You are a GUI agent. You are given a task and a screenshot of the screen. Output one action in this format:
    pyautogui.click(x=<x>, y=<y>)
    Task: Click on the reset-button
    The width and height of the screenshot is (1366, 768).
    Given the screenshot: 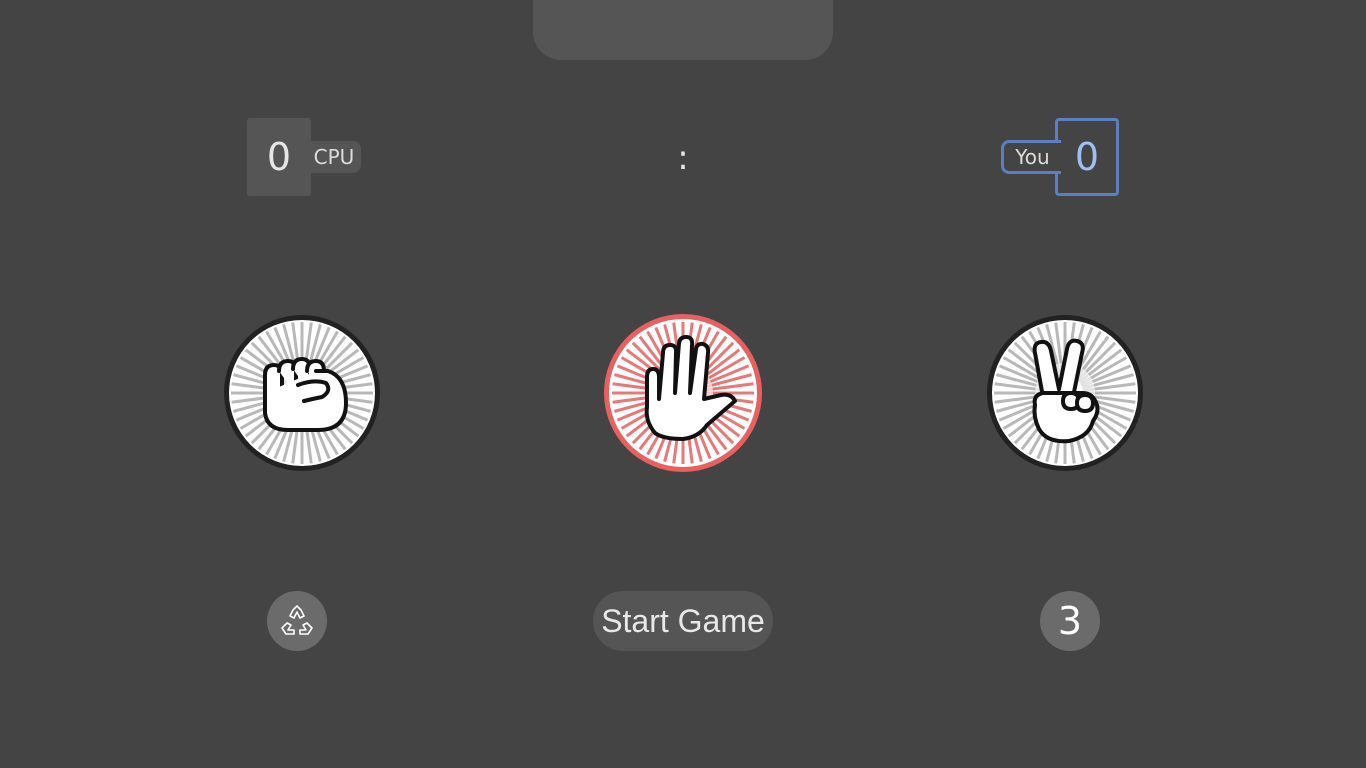 What is the action you would take?
    pyautogui.click(x=297, y=621)
    